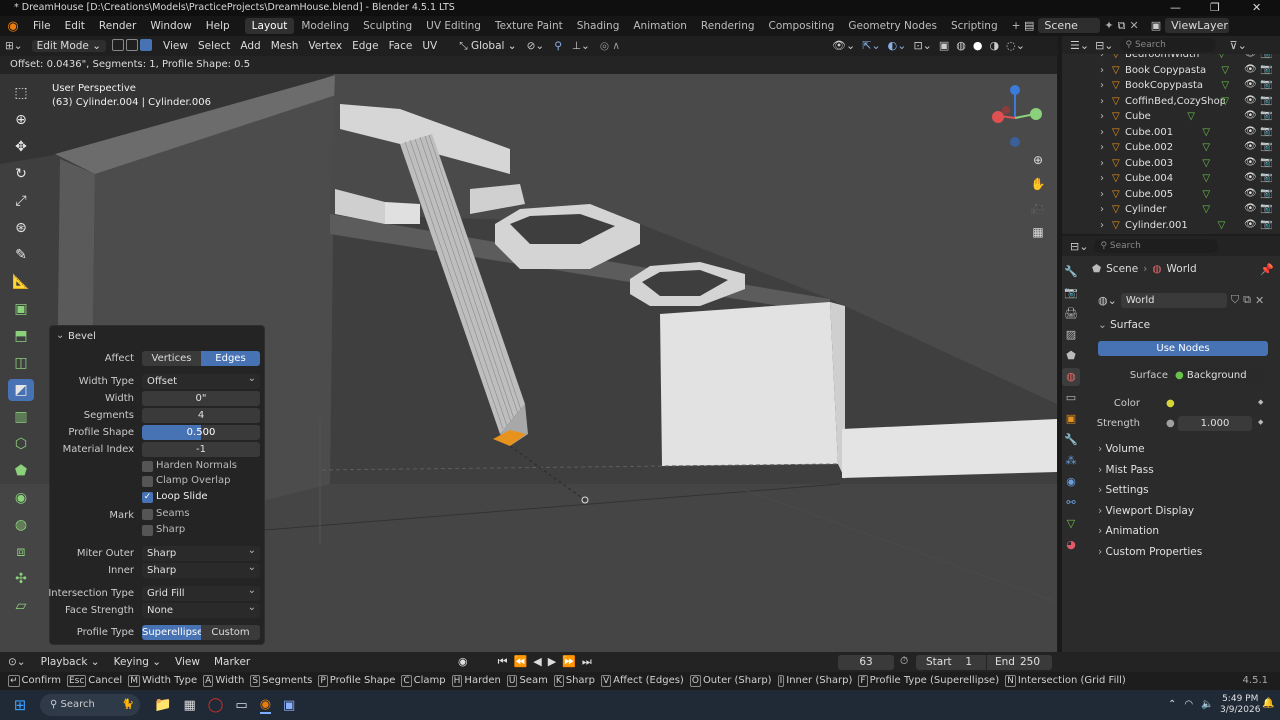 This screenshot has width=1280, height=720. I want to click on world-datablock-icon: ◍⌄, so click(1107, 300).